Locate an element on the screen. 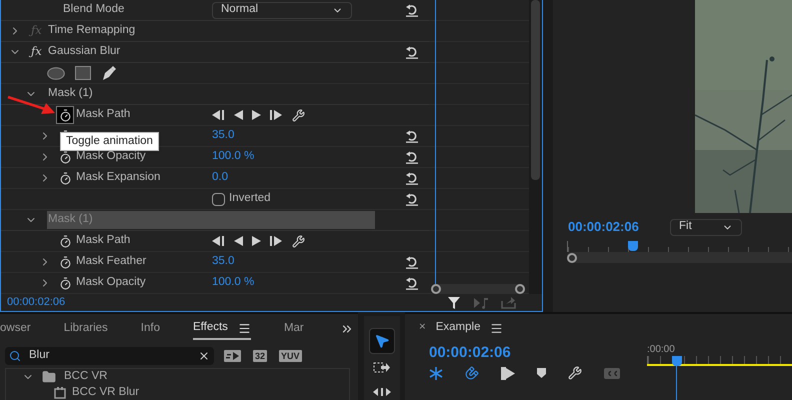 The height and width of the screenshot is (400, 792). panel-tab: Info is located at coordinates (150, 329).